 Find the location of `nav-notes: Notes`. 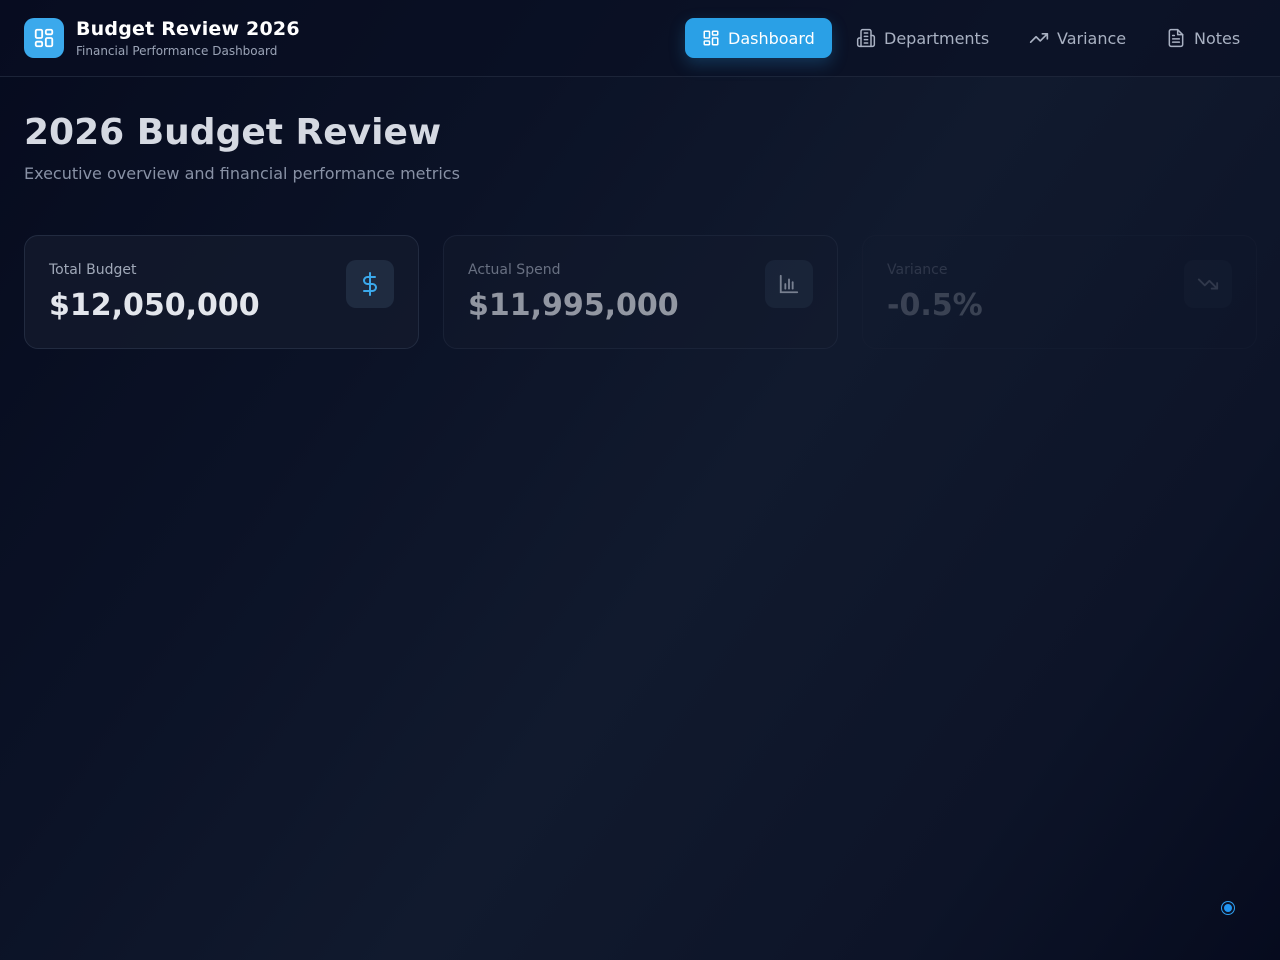

nav-notes: Notes is located at coordinates (1203, 38).